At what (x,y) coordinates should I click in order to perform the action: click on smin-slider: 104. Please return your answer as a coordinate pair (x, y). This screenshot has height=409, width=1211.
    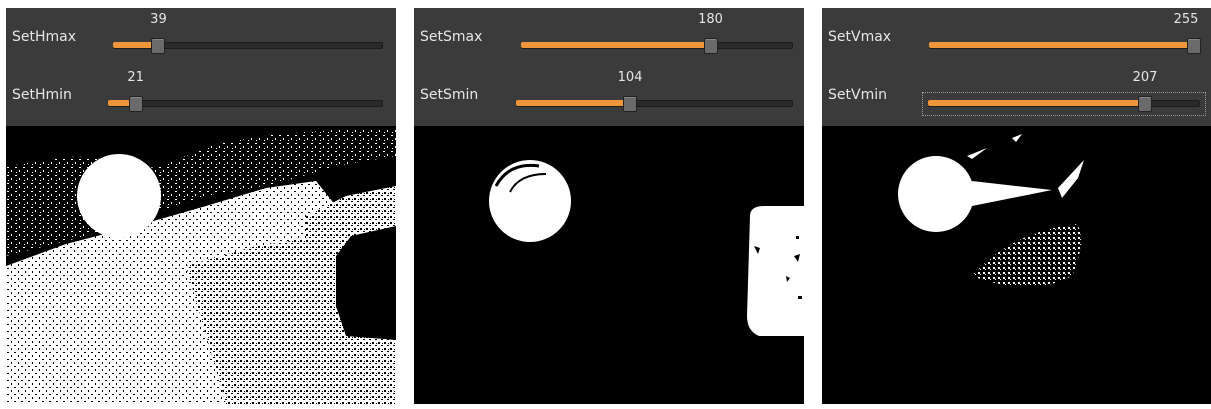
    Looking at the image, I should click on (654, 91).